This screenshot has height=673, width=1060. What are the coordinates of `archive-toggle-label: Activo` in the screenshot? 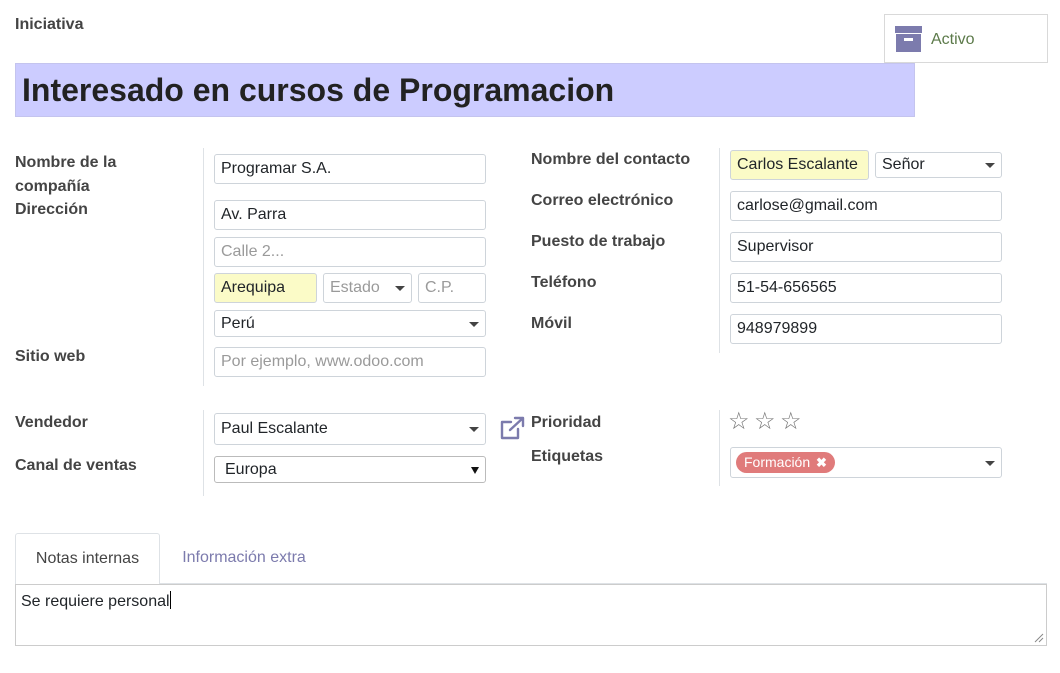 It's located at (953, 39).